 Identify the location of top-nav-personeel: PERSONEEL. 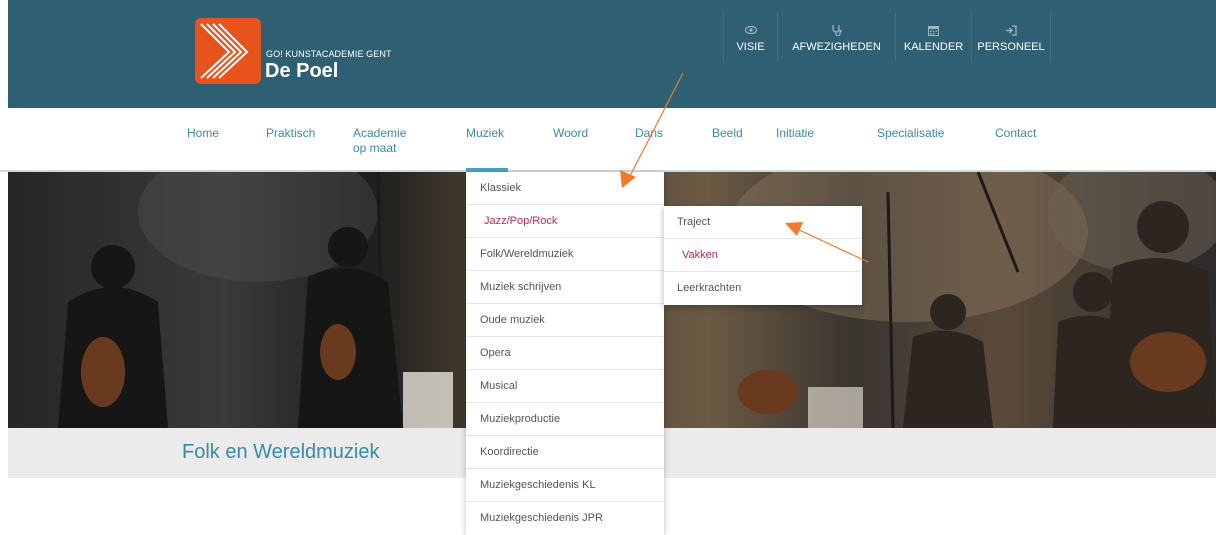
(1011, 37).